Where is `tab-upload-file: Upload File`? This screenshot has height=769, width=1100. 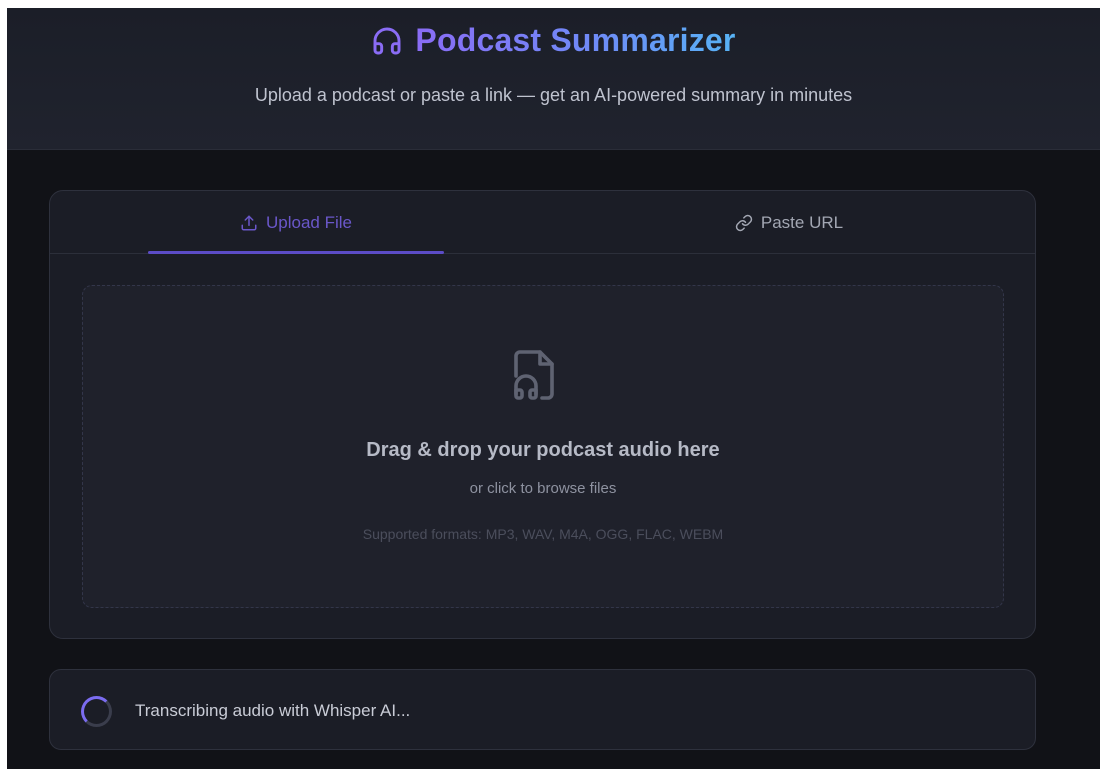
tab-upload-file: Upload File is located at coordinates (296, 222).